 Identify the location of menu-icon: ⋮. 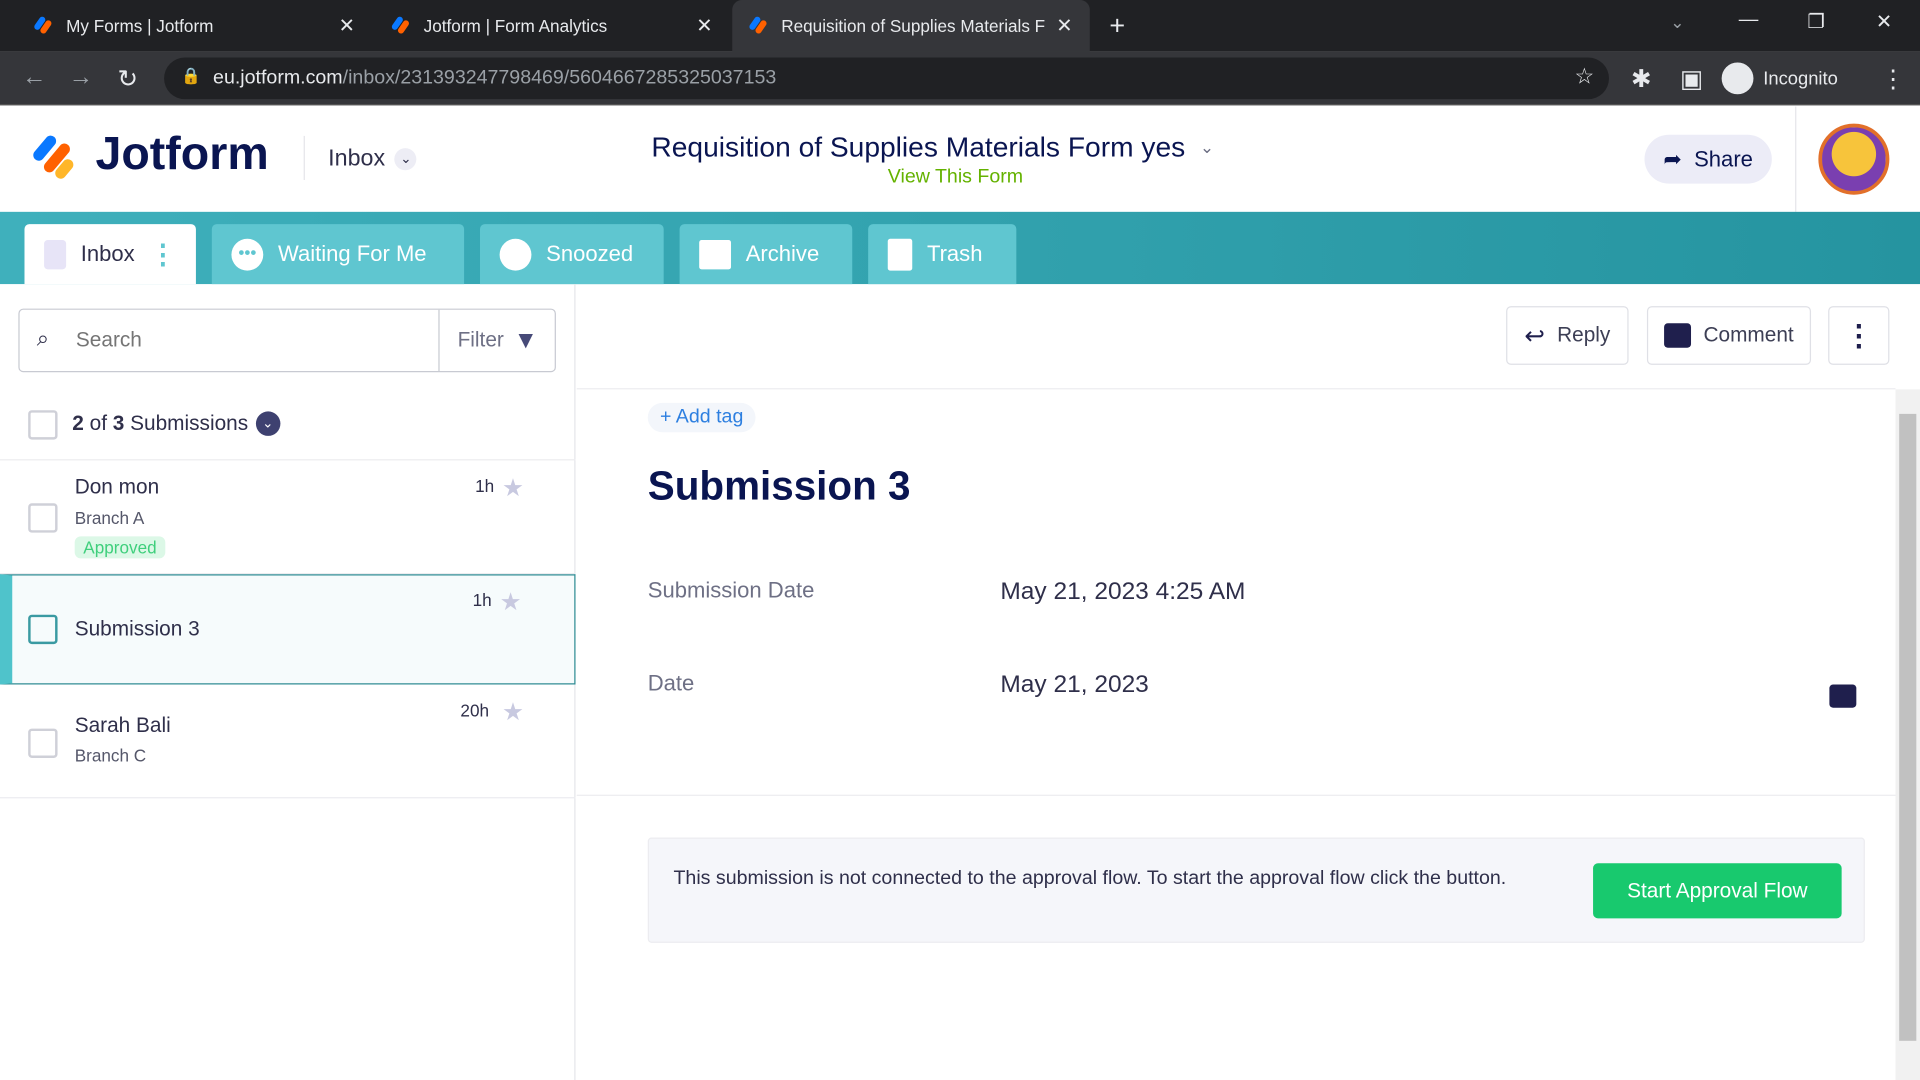
(1893, 79).